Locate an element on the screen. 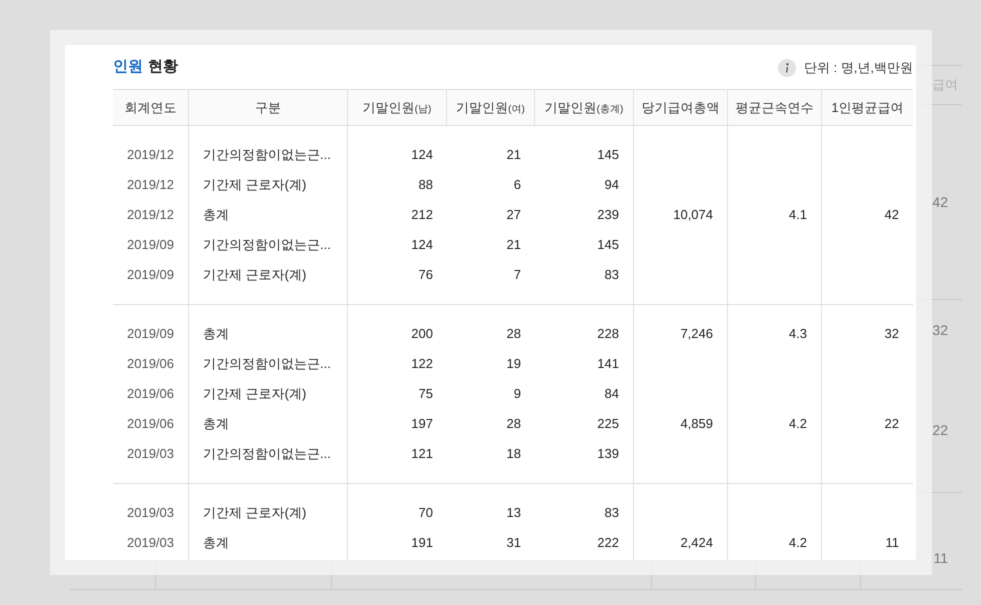 This screenshot has width=981, height=605. column-header: 1인평균급여 is located at coordinates (867, 107).